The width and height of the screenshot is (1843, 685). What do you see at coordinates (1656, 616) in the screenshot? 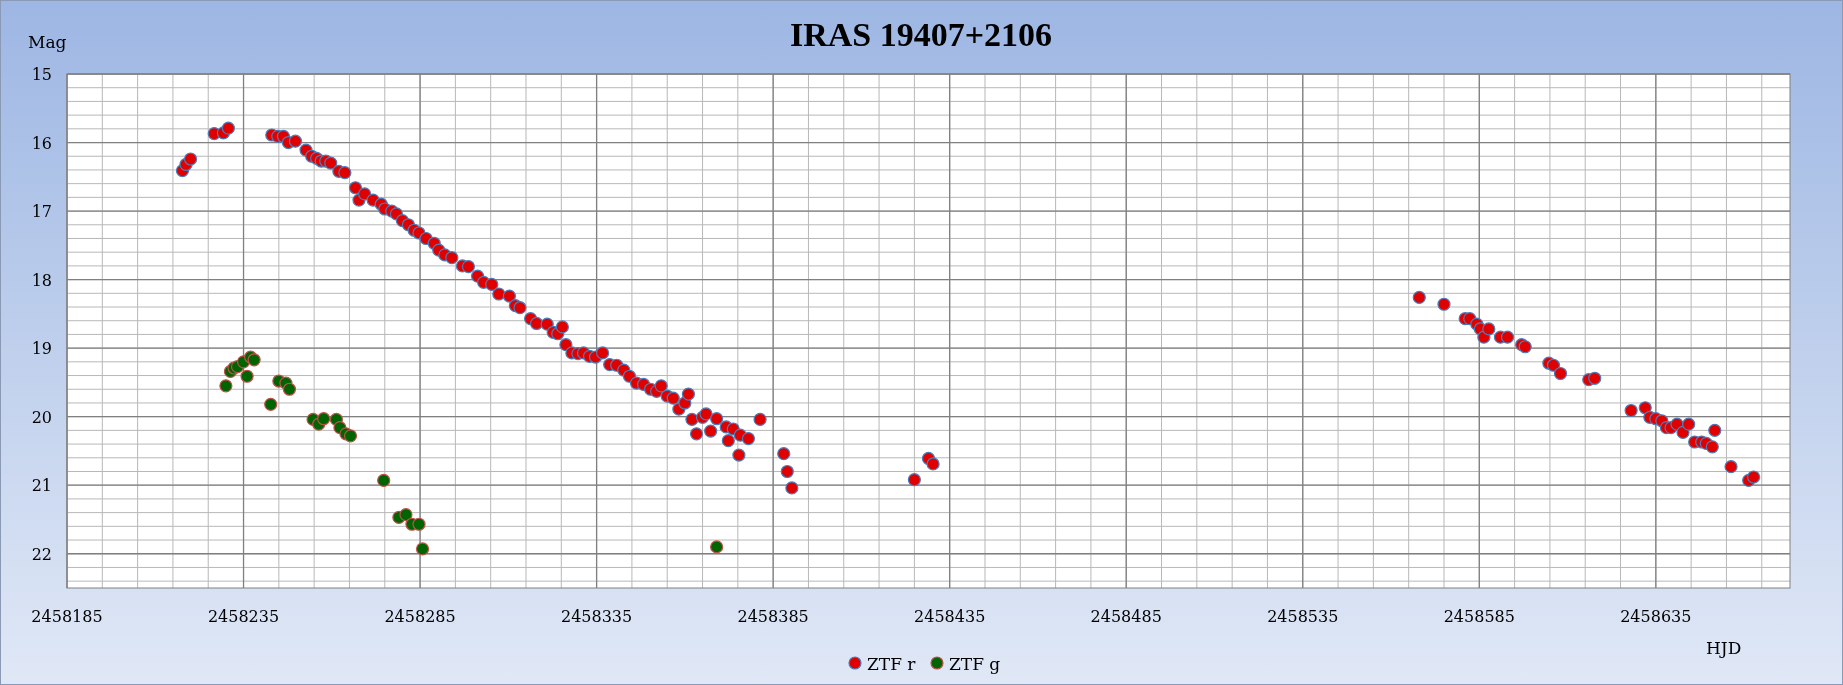
I see `x-tick-label: 2458635` at bounding box center [1656, 616].